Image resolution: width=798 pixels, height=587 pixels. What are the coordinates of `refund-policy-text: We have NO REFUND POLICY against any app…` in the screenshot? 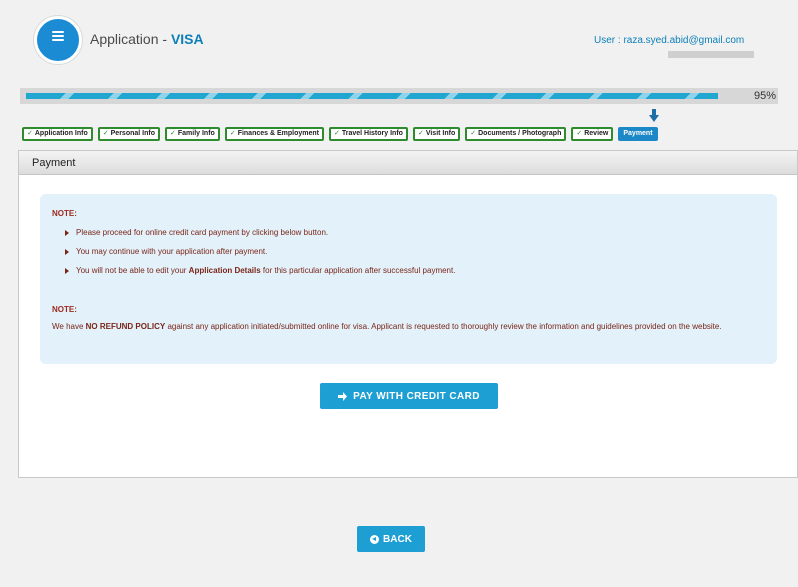 It's located at (387, 326).